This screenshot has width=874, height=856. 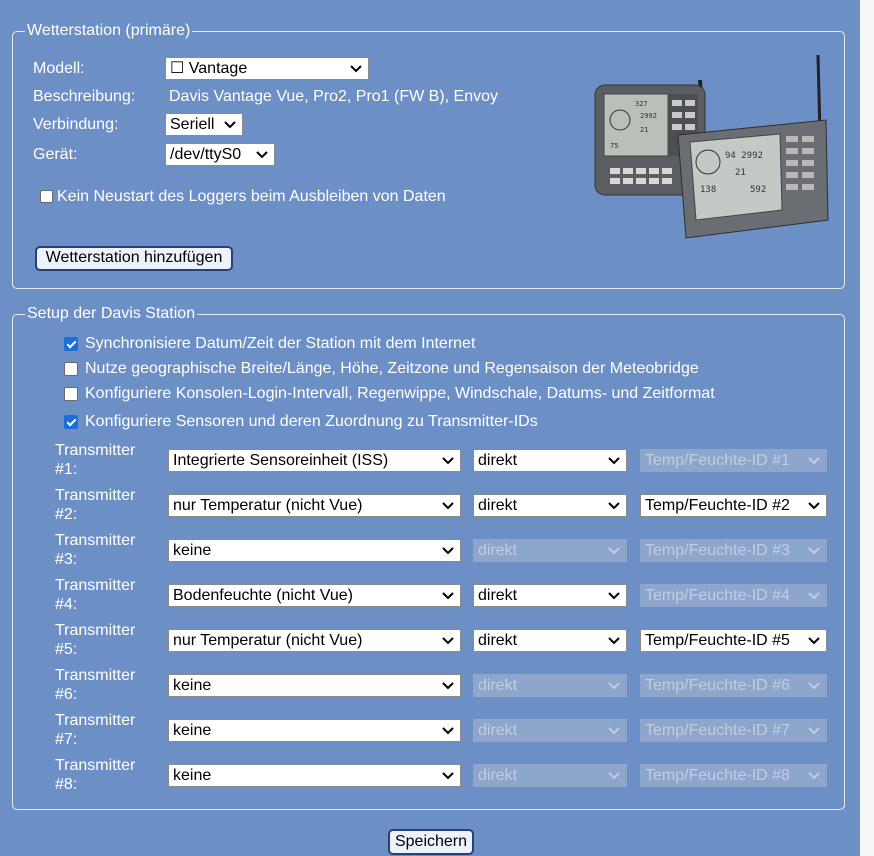 What do you see at coordinates (55, 154) in the screenshot?
I see `device-label: Gerät:` at bounding box center [55, 154].